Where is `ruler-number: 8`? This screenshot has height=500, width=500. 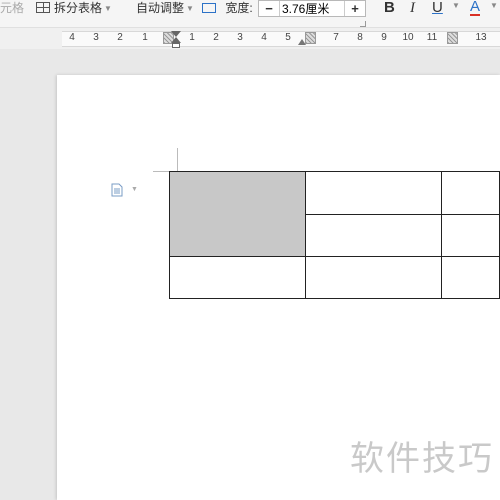
ruler-number: 8 is located at coordinates (360, 37).